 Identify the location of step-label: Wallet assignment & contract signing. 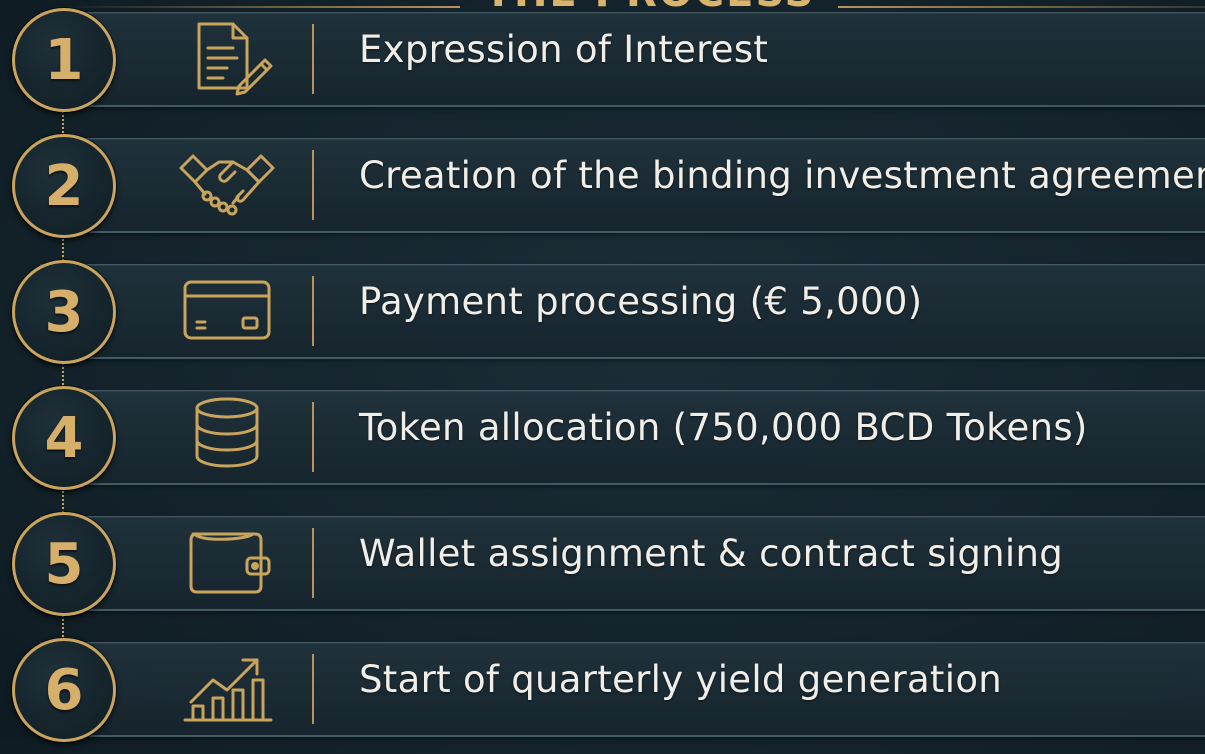
(711, 553).